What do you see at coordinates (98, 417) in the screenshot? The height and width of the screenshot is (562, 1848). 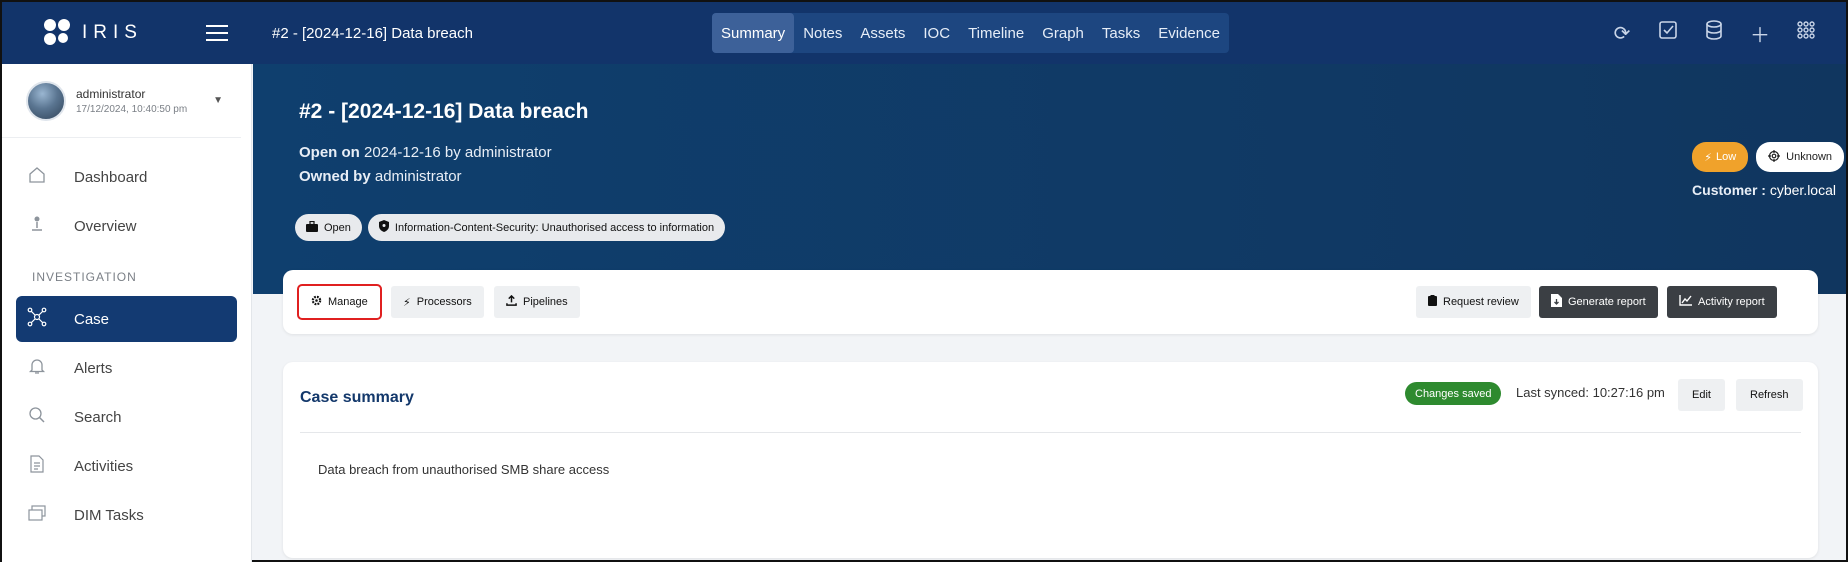 I see `sidebar-item-label: Search` at bounding box center [98, 417].